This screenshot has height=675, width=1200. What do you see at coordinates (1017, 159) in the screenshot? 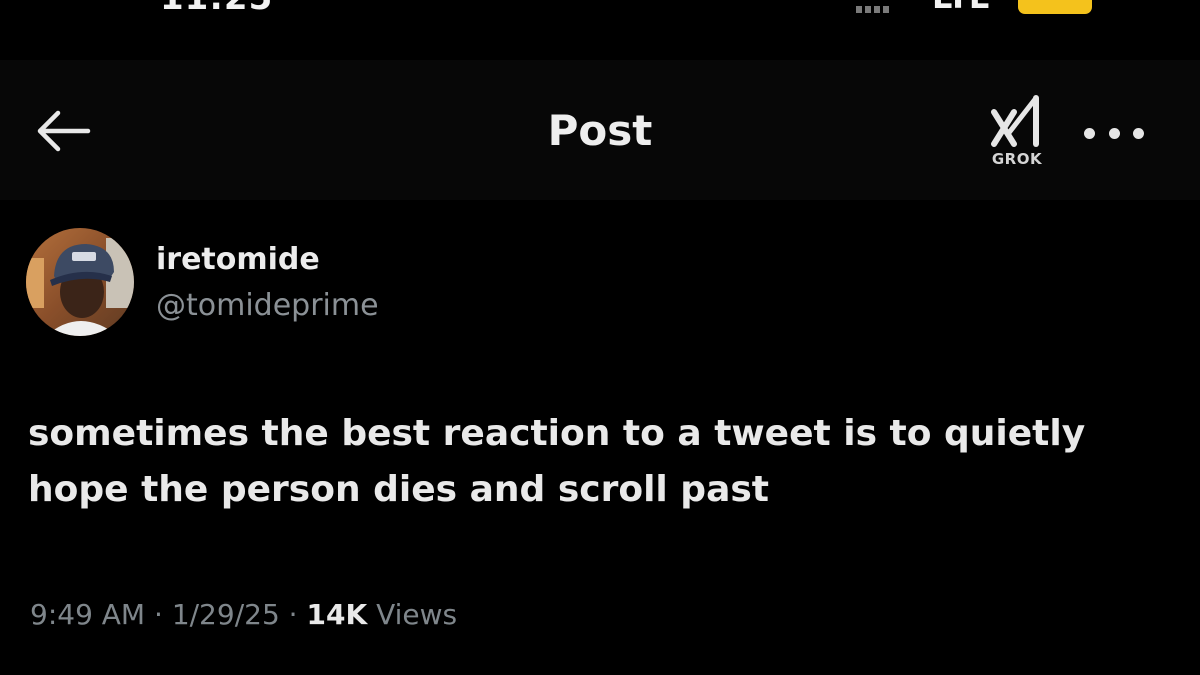
I see `grok-label: GROK` at bounding box center [1017, 159].